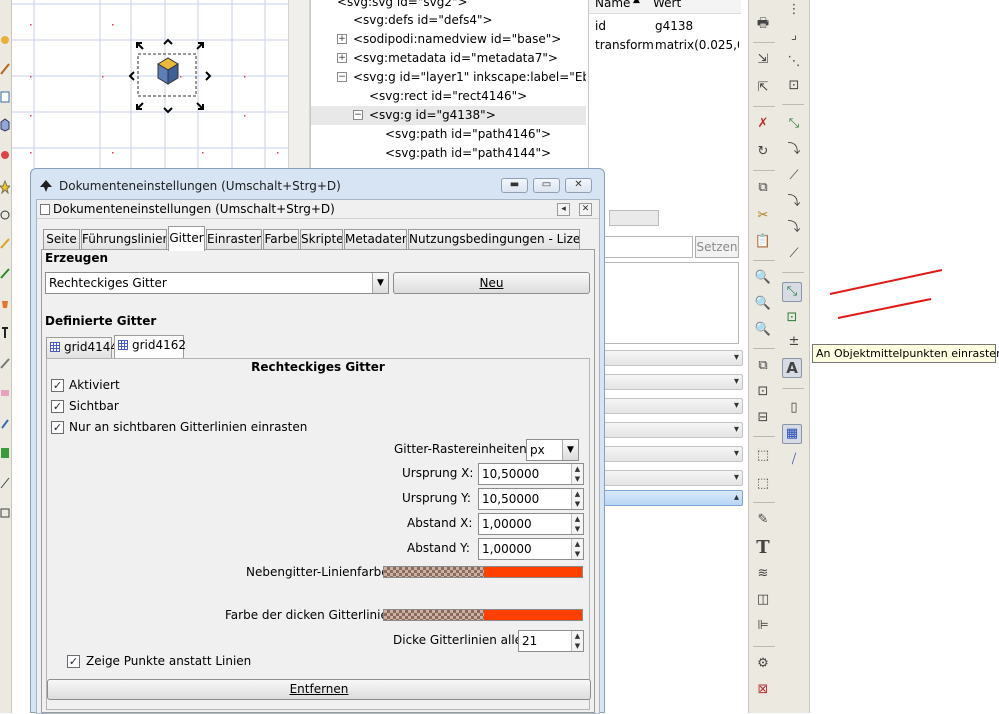  What do you see at coordinates (5, 125) in the screenshot?
I see `3d-box-tool-icon` at bounding box center [5, 125].